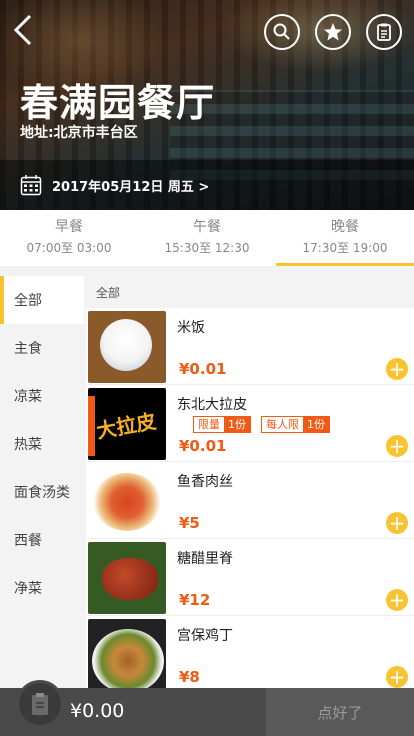 The image size is (414, 736). I want to click on date-selector: 2017年05月12日 周五 >, so click(130, 185).